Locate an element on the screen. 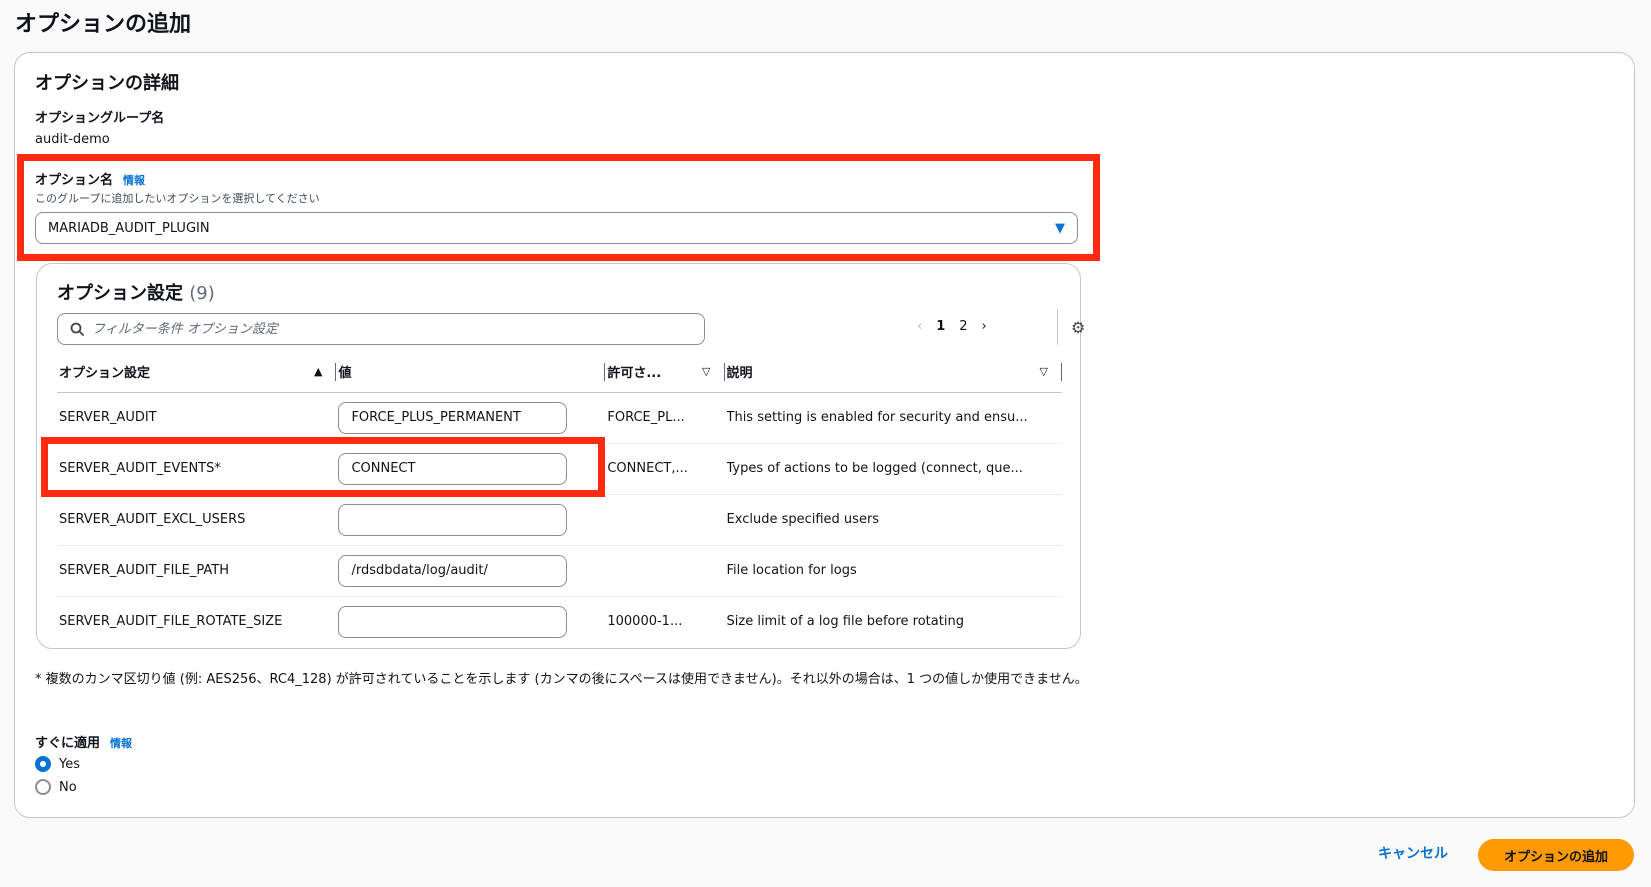 This screenshot has height=887, width=1651. radio-yes: Yes is located at coordinates (57, 764).